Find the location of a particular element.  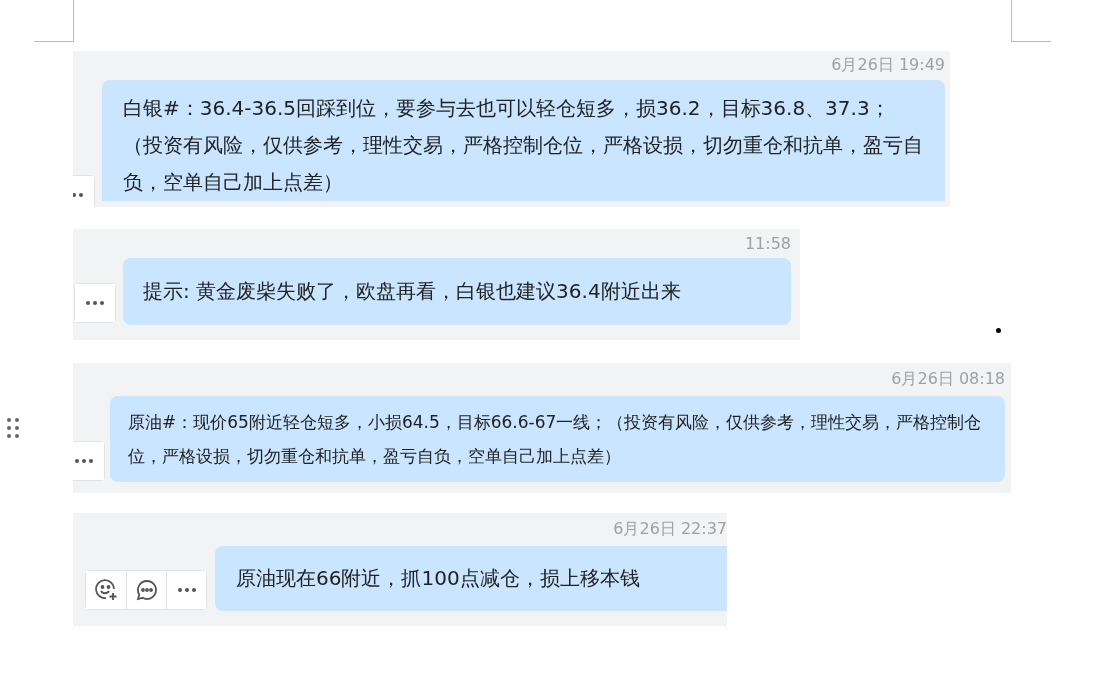

message-bubble: 白银#：36.4-36.5回踩到位，要参与去也可以轻仓短多，损36.2，目标36.8、37.3；（投资有风险，仅供参考，理性交易，严格控制仓位，严格设损，切勿重仓和抗单，盈亏自负，空单自己加上点差） is located at coordinates (523, 140).